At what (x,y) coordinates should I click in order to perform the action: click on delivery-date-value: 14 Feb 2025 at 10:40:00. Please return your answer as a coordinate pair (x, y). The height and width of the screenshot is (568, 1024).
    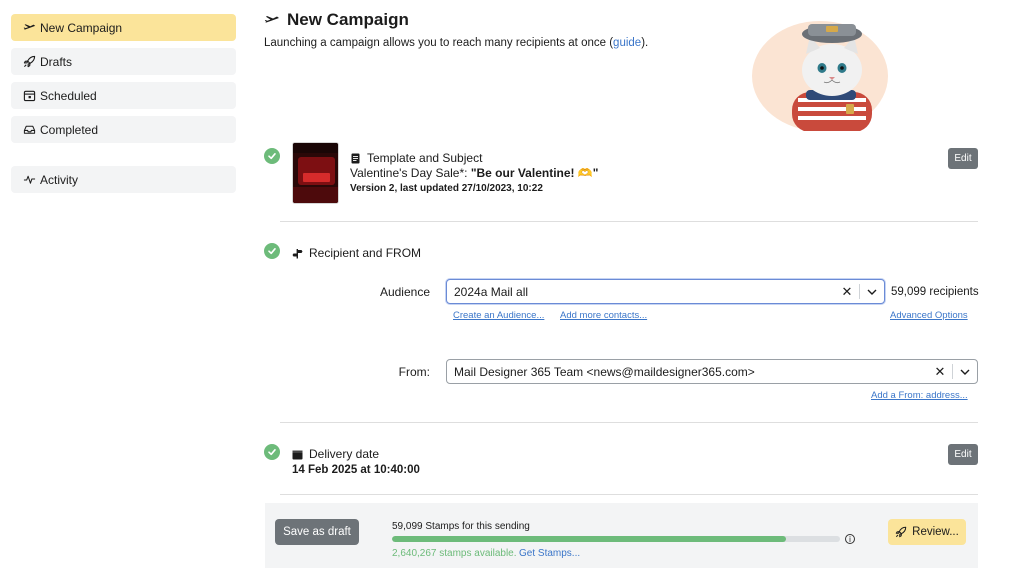
    Looking at the image, I should click on (356, 470).